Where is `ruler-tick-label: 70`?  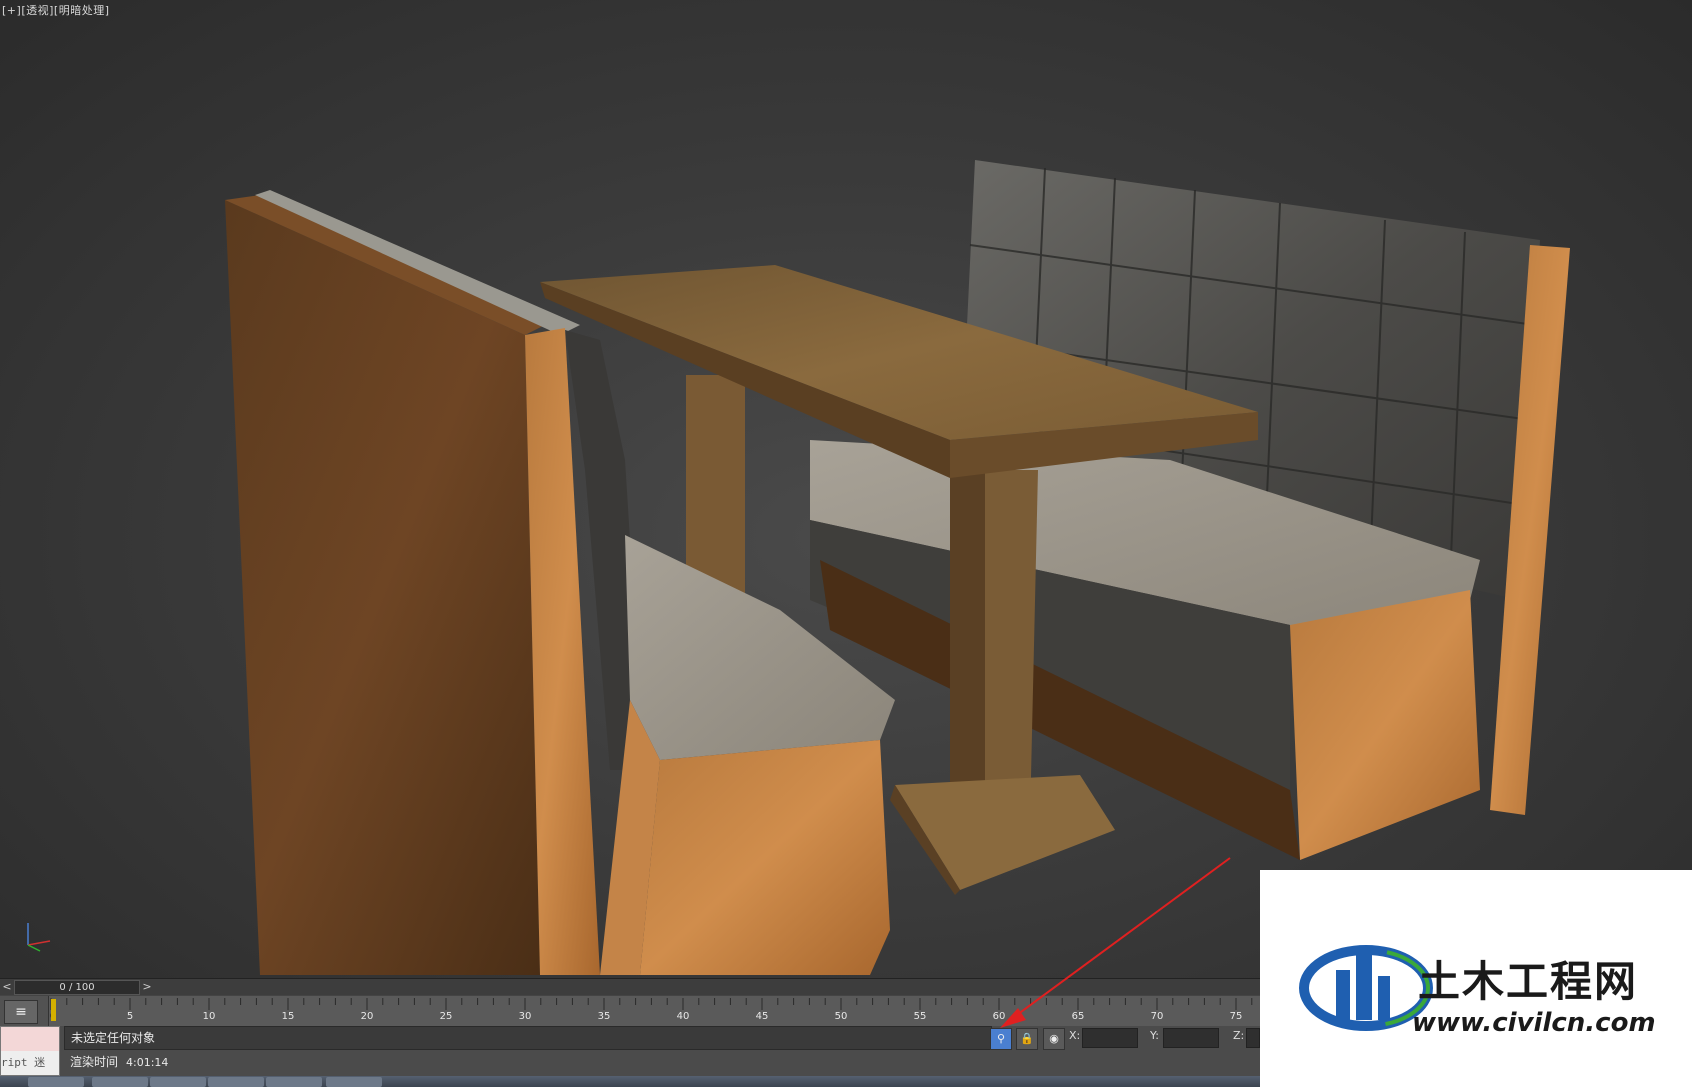
ruler-tick-label: 70 is located at coordinates (1157, 1016).